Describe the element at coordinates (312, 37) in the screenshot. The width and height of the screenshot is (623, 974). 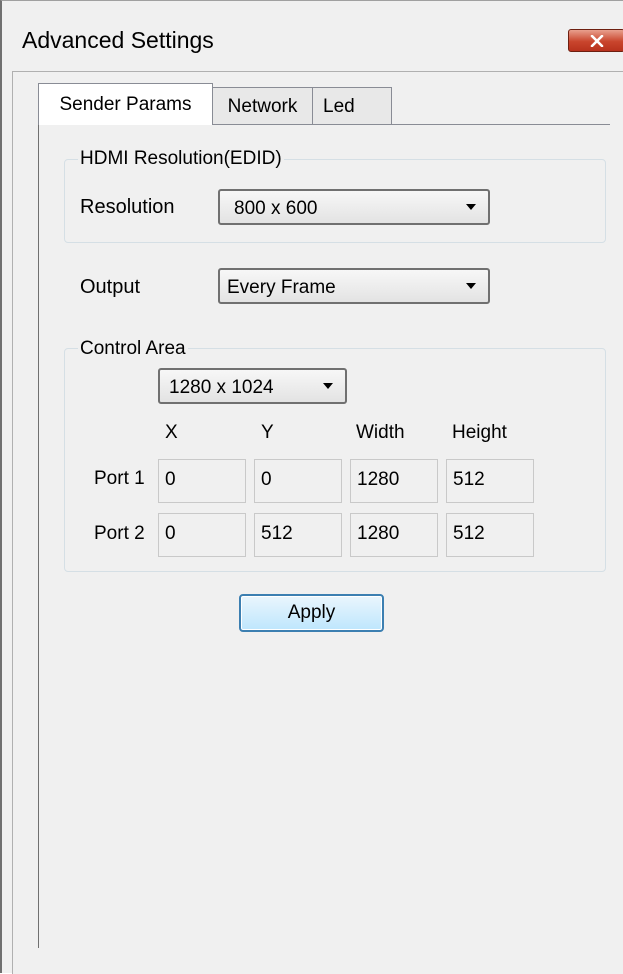
I see `title-bar: Advanced Settings` at that location.